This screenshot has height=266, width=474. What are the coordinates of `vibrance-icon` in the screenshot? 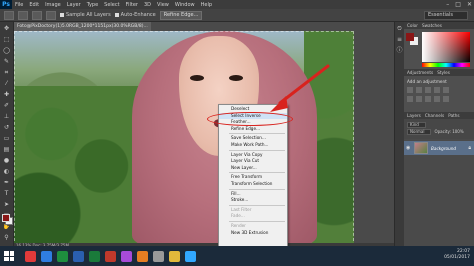 It's located at (446, 90).